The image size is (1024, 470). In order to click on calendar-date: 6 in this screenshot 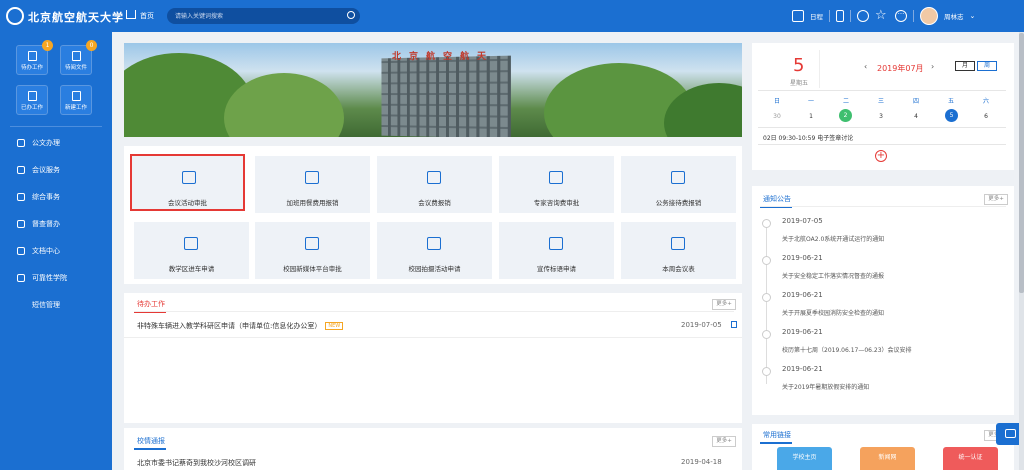, I will do `click(986, 116)`.